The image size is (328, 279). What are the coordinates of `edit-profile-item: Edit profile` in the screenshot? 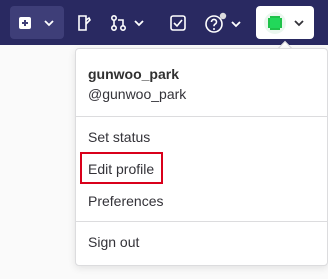 It's located at (121, 169).